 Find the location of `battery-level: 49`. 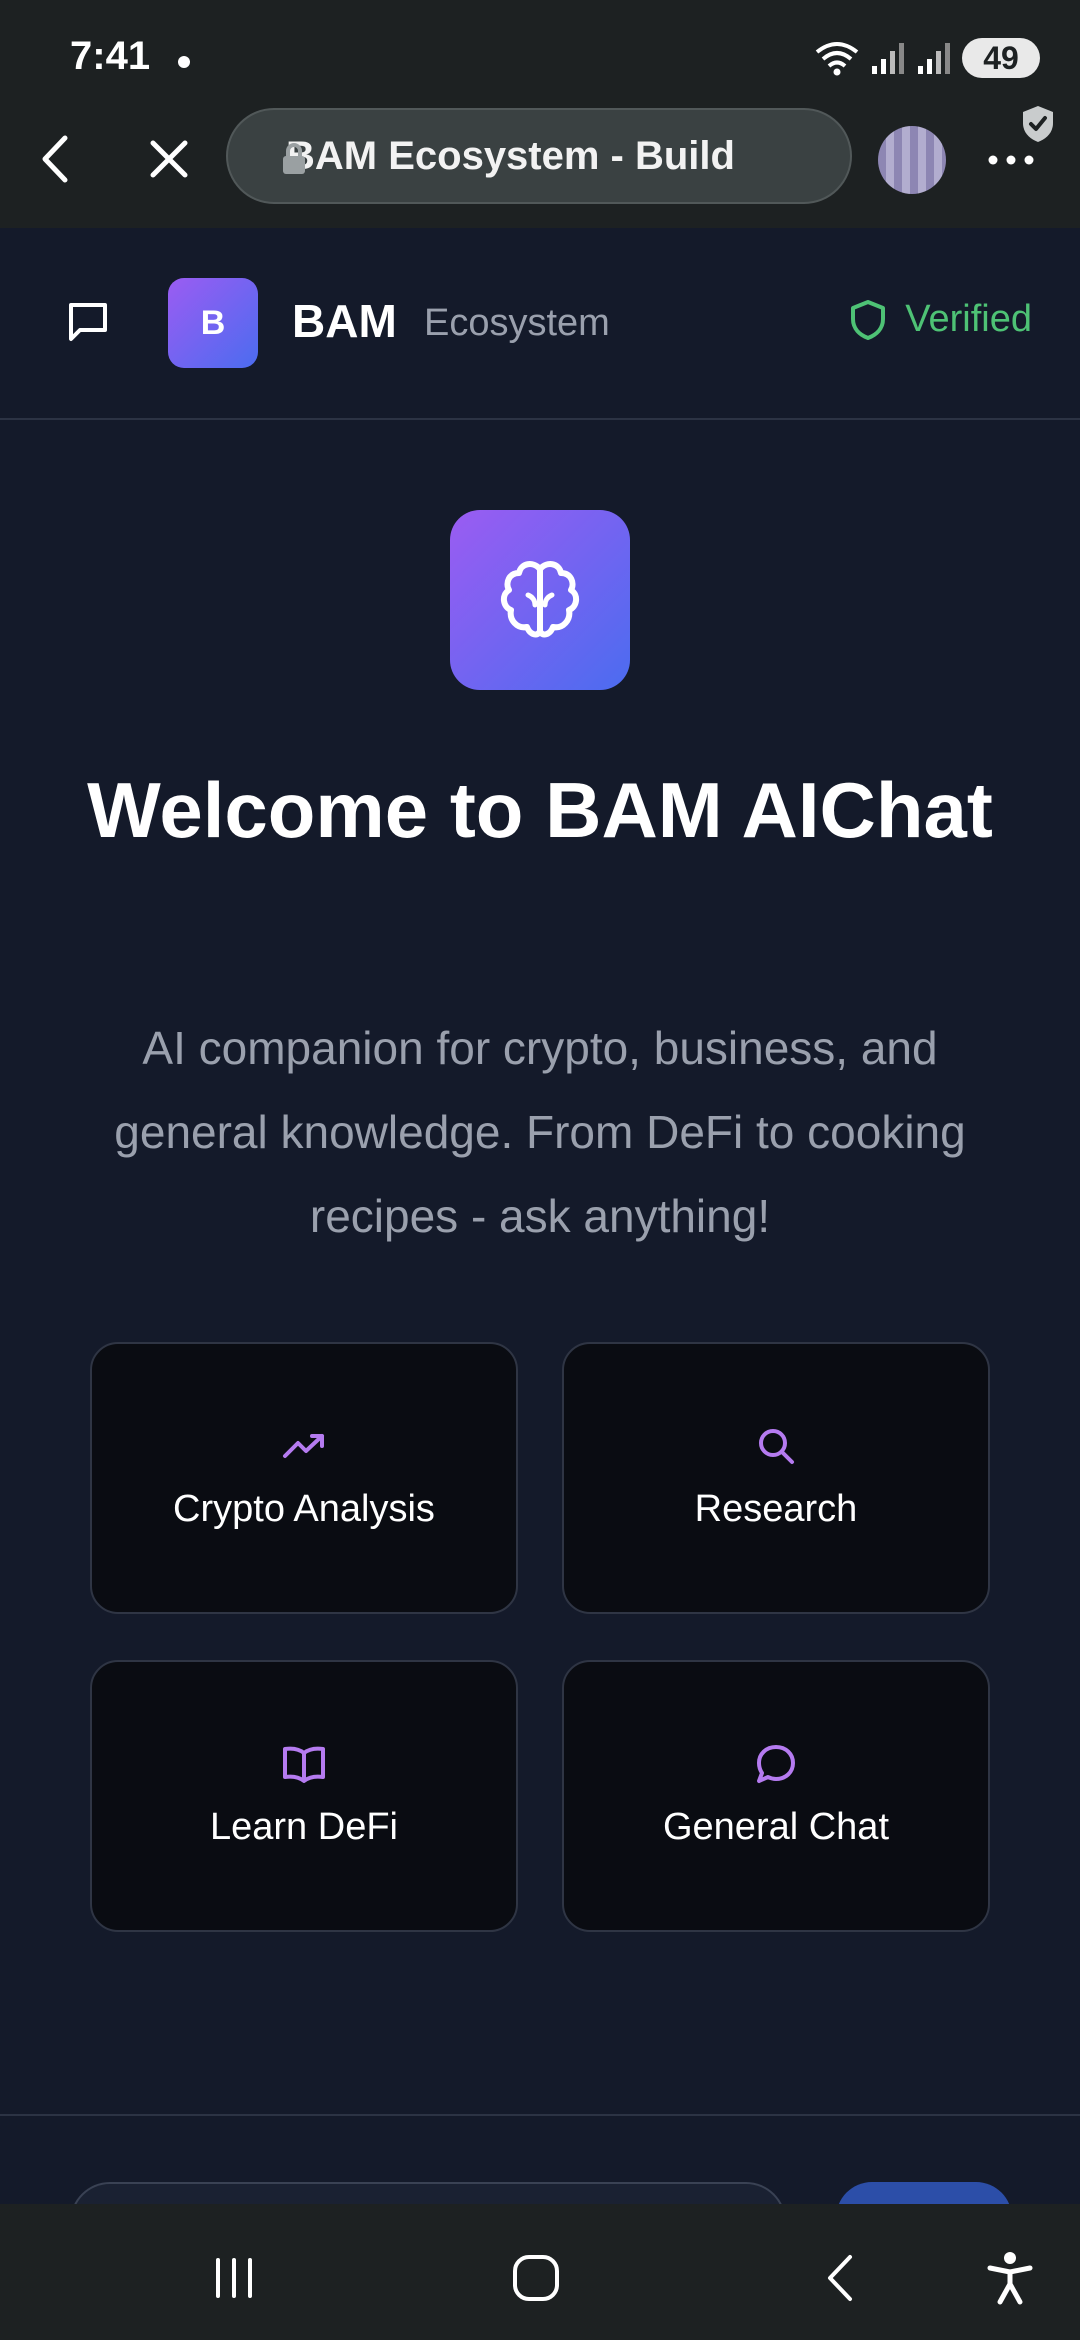

battery-level: 49 is located at coordinates (1001, 57).